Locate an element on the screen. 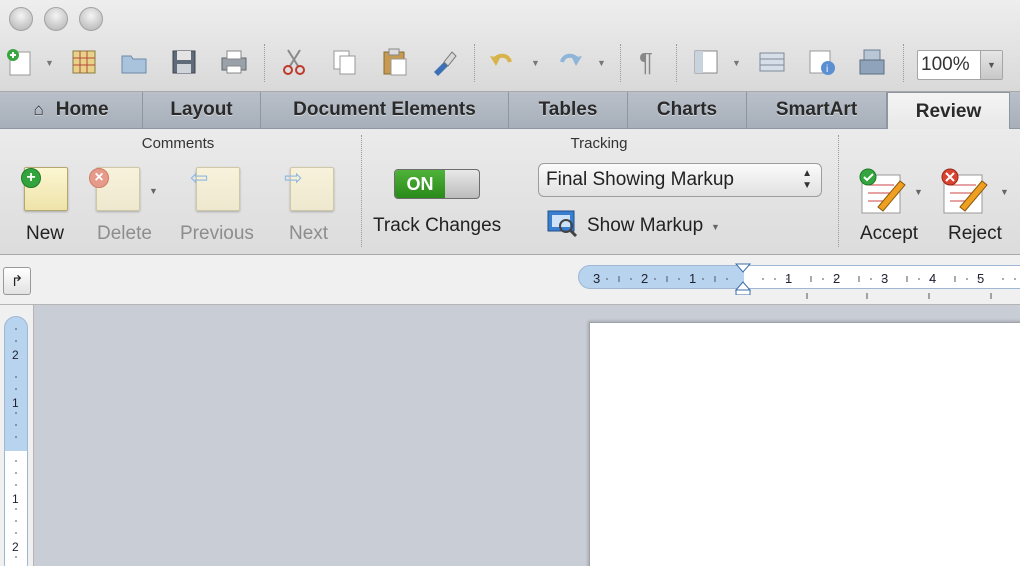  next-comment-label: Next is located at coordinates (308, 234).